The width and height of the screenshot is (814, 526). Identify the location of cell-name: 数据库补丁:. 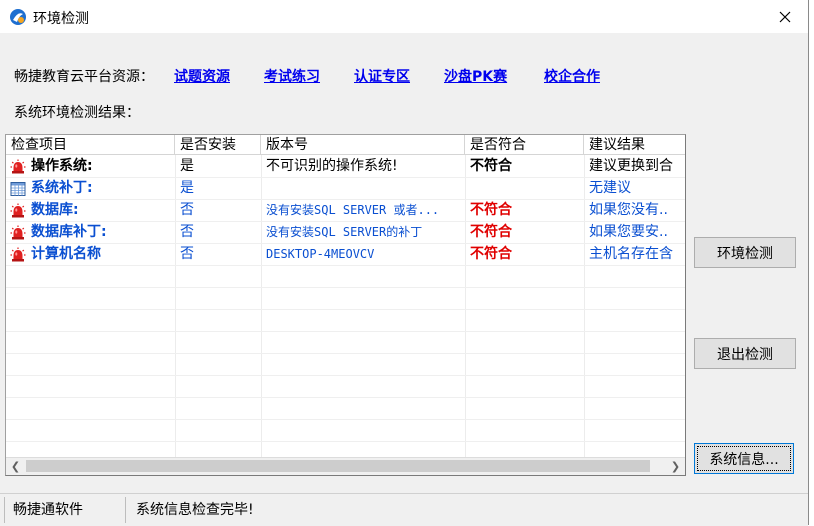
(69, 232).